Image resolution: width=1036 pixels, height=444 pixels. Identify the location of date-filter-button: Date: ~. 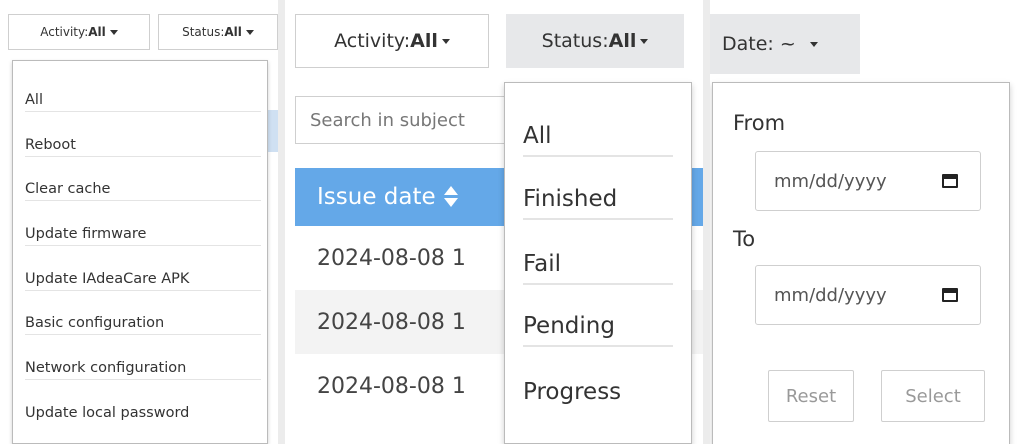
(785, 44).